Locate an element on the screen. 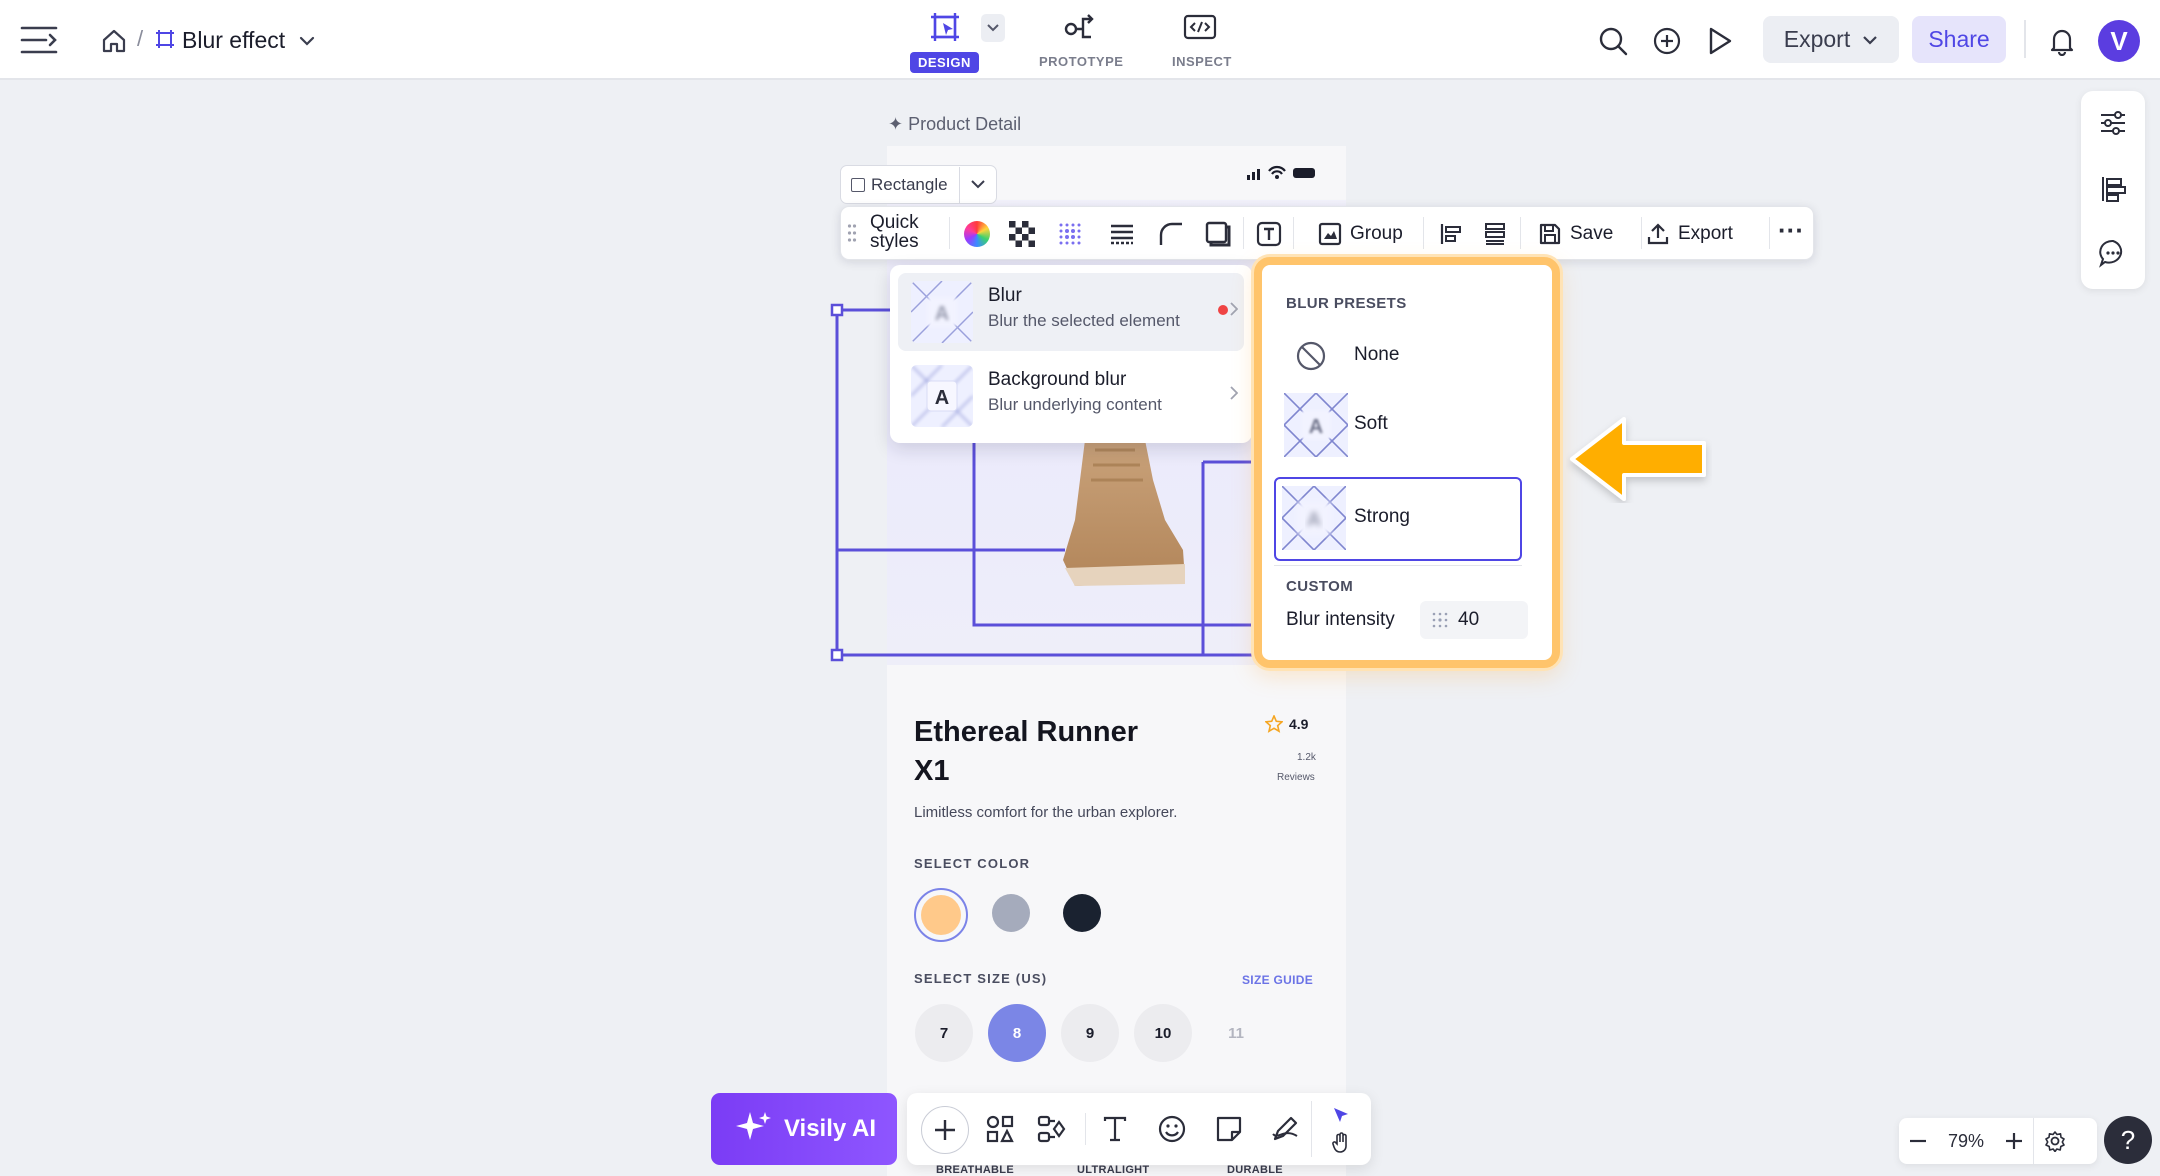  settings-gear-icon is located at coordinates (2054, 1141).